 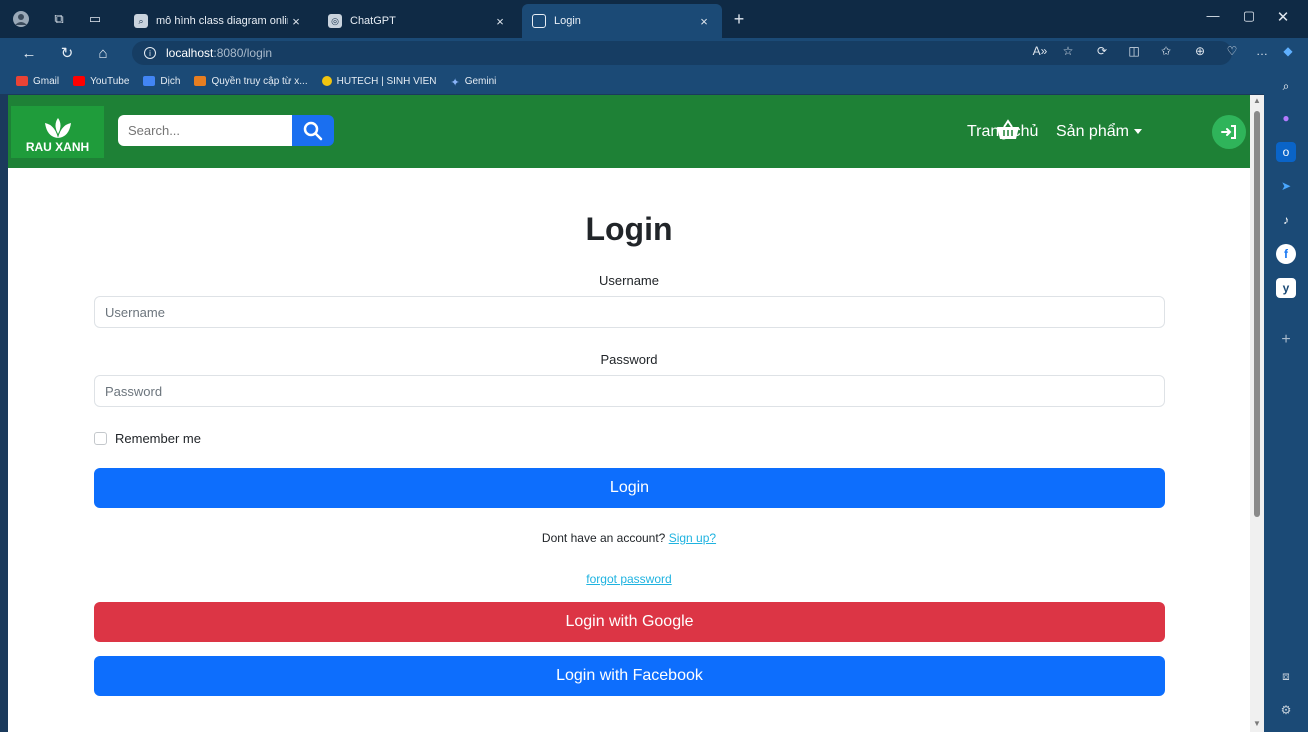 What do you see at coordinates (1288, 53) in the screenshot?
I see `copilot-icon: ◆` at bounding box center [1288, 53].